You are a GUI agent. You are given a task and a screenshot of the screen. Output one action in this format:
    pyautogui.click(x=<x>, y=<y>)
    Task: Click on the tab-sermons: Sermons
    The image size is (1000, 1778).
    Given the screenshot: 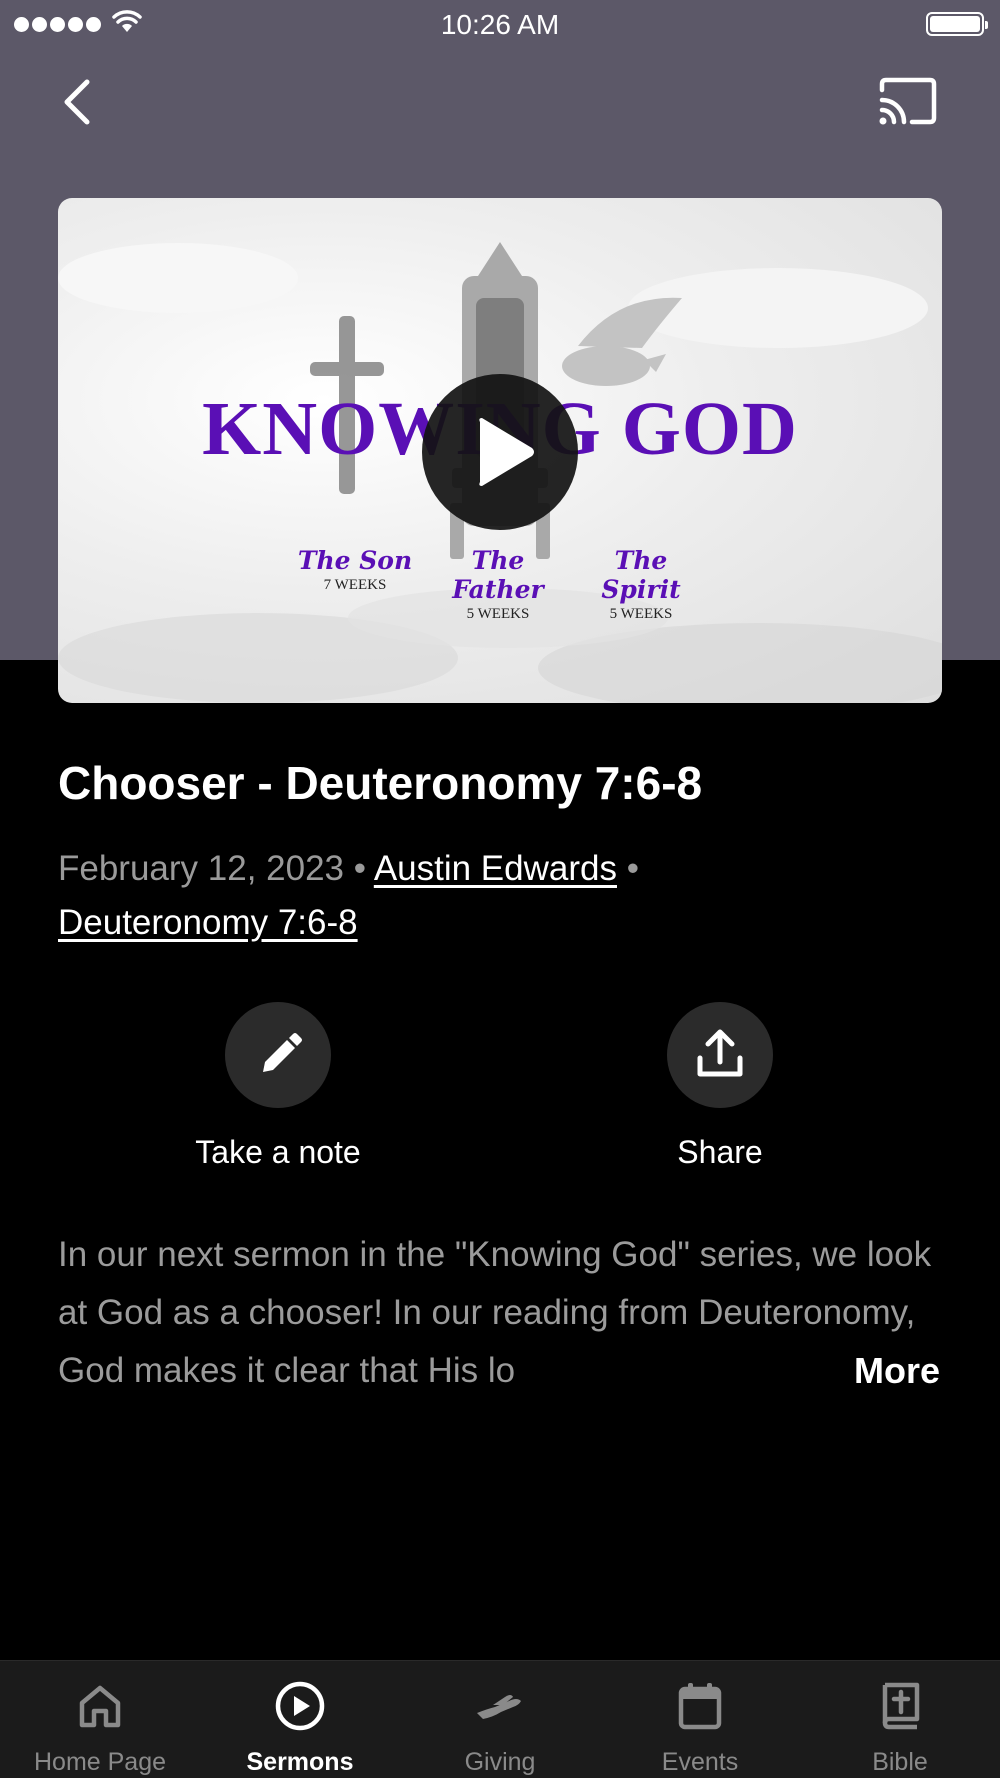 What is the action you would take?
    pyautogui.click(x=300, y=1719)
    